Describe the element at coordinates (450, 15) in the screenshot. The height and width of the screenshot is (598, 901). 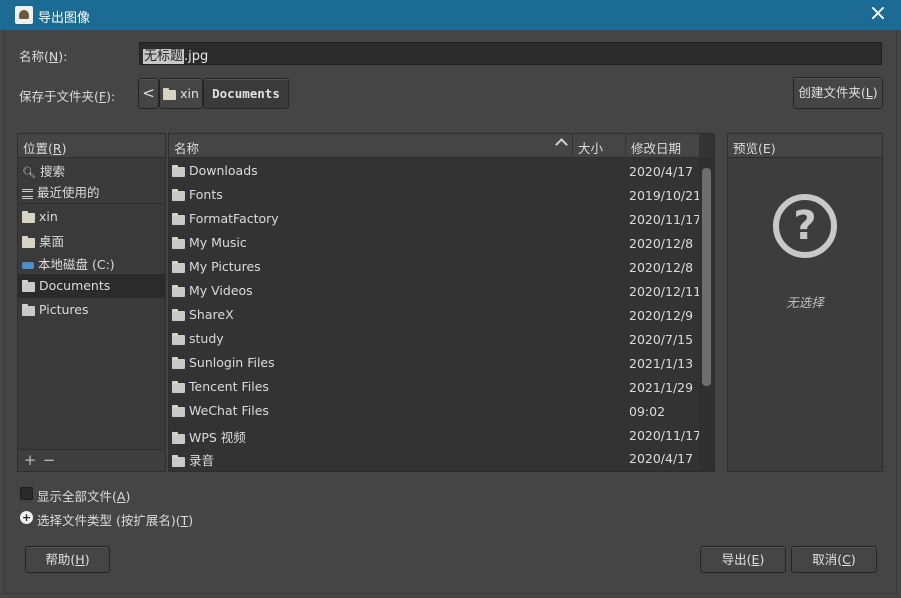
I see `title-bar: 导出图像 ×` at that location.